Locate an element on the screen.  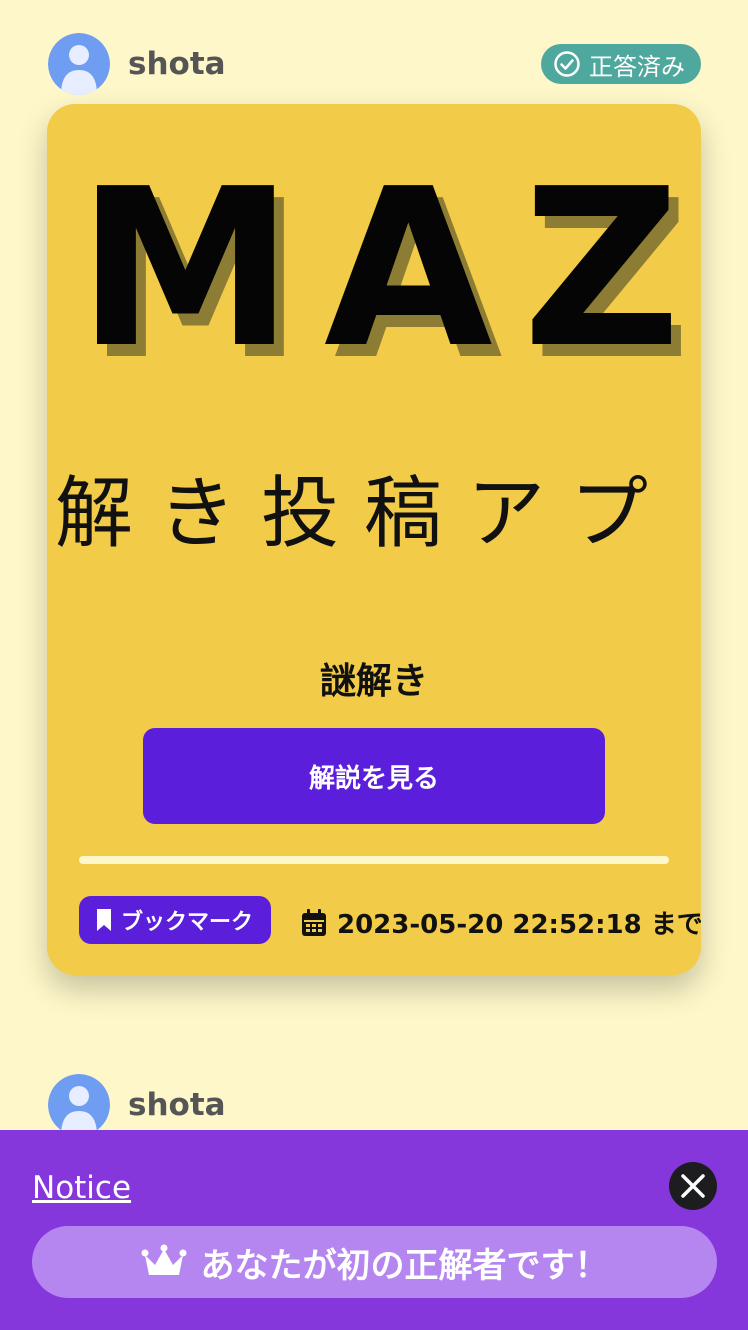
solved-badge-label: 正答済み is located at coordinates (637, 66).